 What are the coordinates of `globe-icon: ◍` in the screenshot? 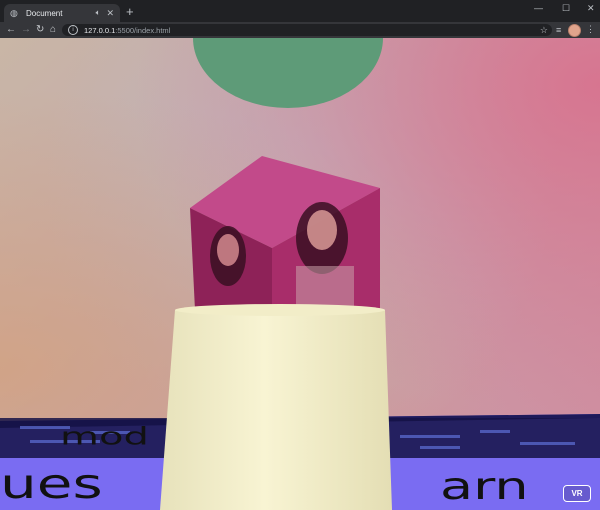 It's located at (14, 13).